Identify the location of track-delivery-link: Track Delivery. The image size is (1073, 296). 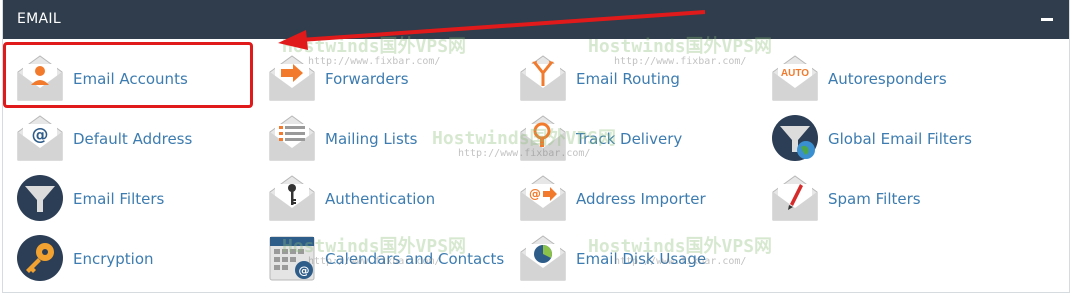
(626, 139).